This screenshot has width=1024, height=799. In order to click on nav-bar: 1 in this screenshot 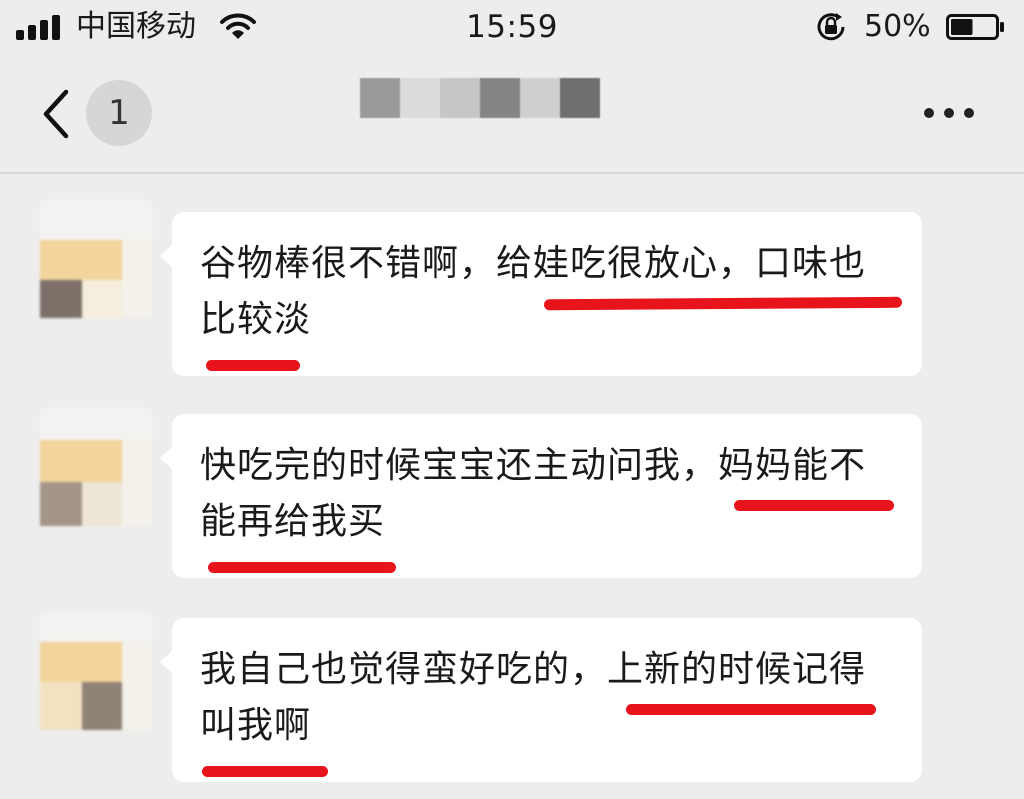, I will do `click(512, 115)`.